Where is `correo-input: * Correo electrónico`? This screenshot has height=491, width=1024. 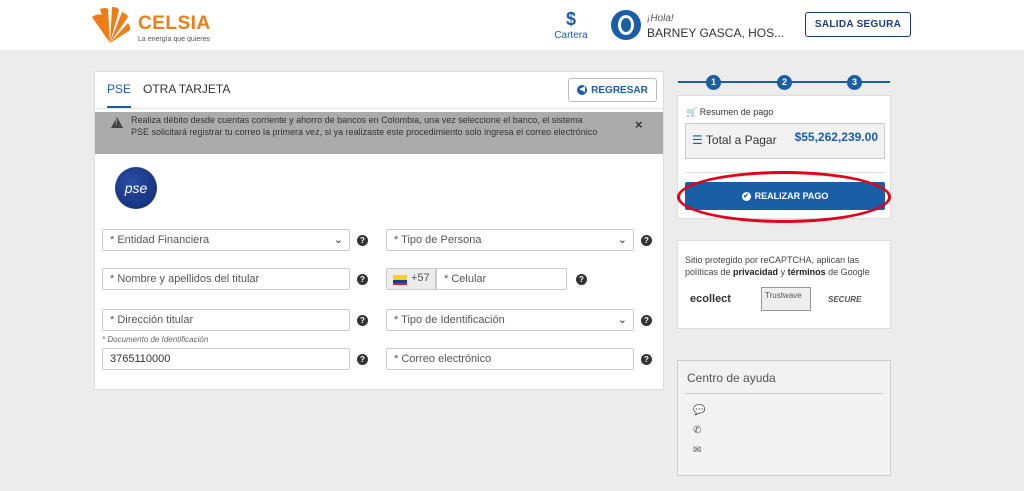 correo-input: * Correo electrónico is located at coordinates (510, 359).